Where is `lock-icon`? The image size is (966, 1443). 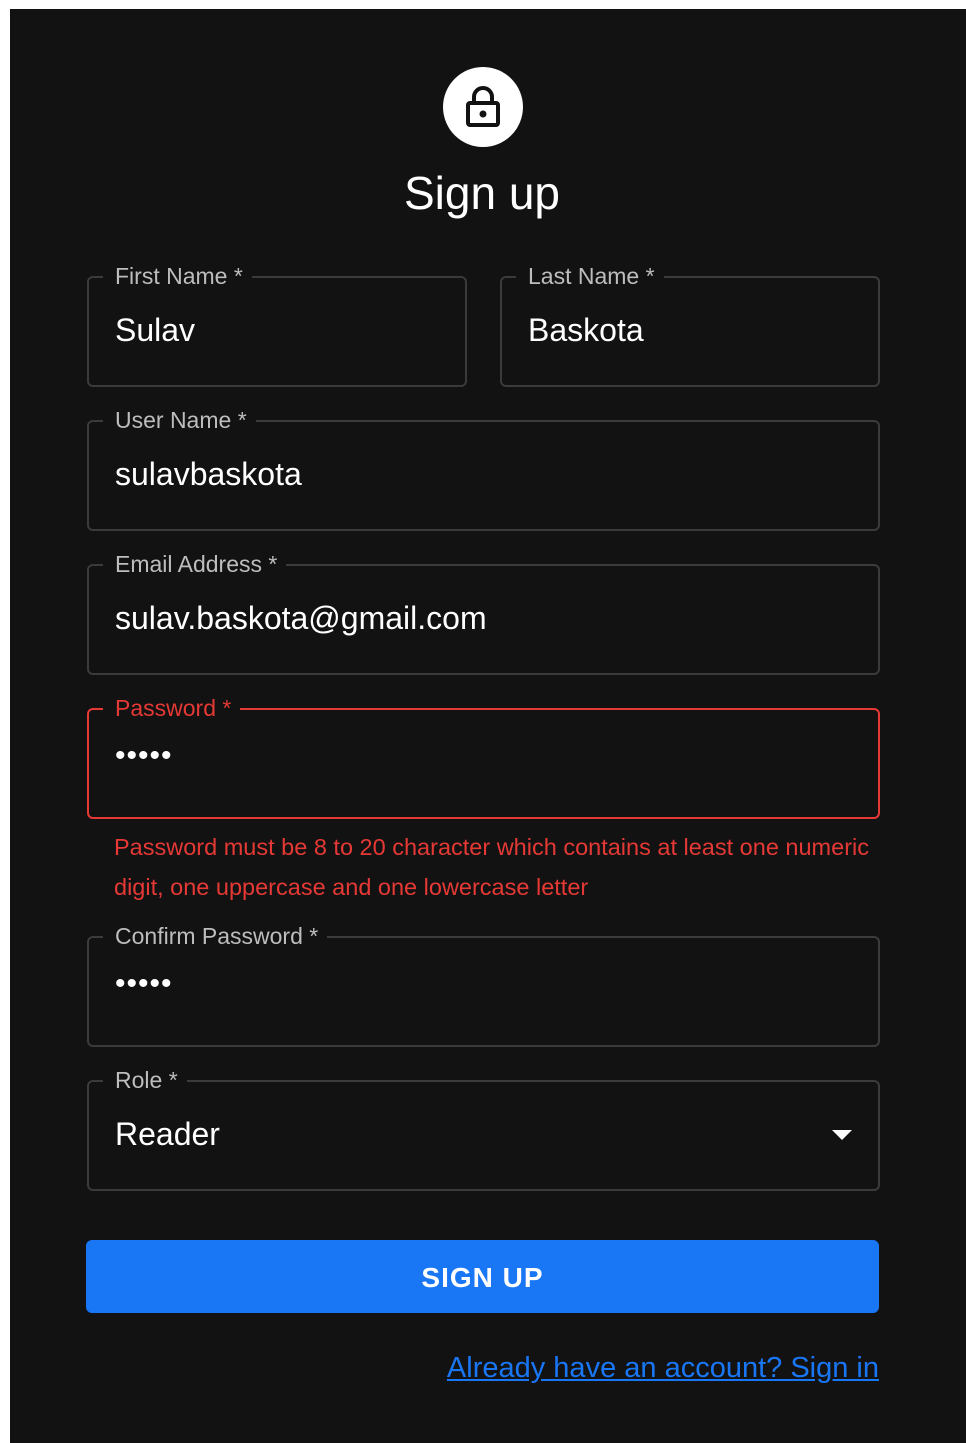 lock-icon is located at coordinates (483, 106).